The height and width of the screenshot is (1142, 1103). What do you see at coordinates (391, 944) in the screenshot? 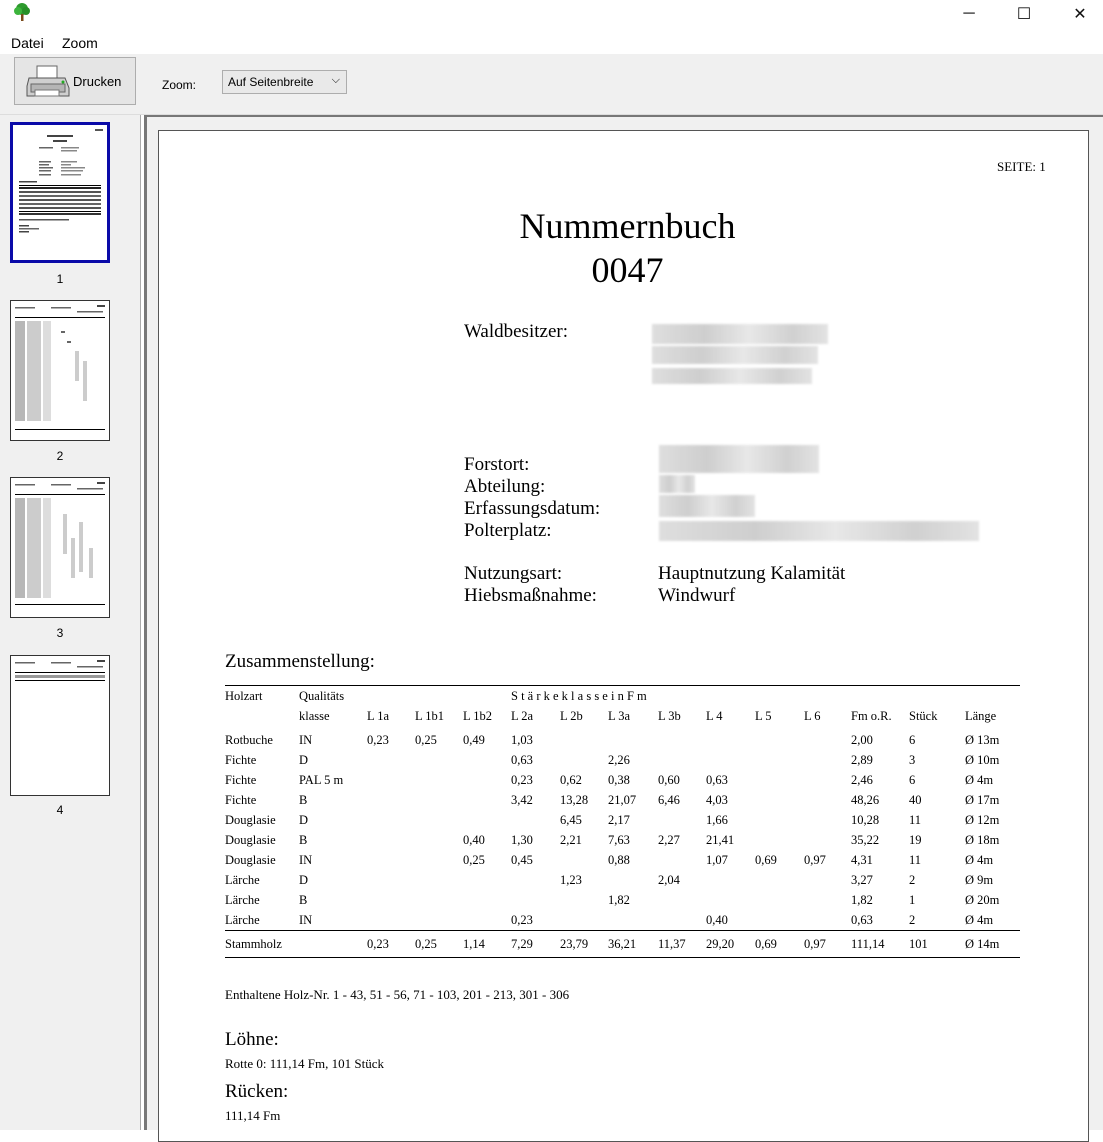
I see `cell: 0,23` at bounding box center [391, 944].